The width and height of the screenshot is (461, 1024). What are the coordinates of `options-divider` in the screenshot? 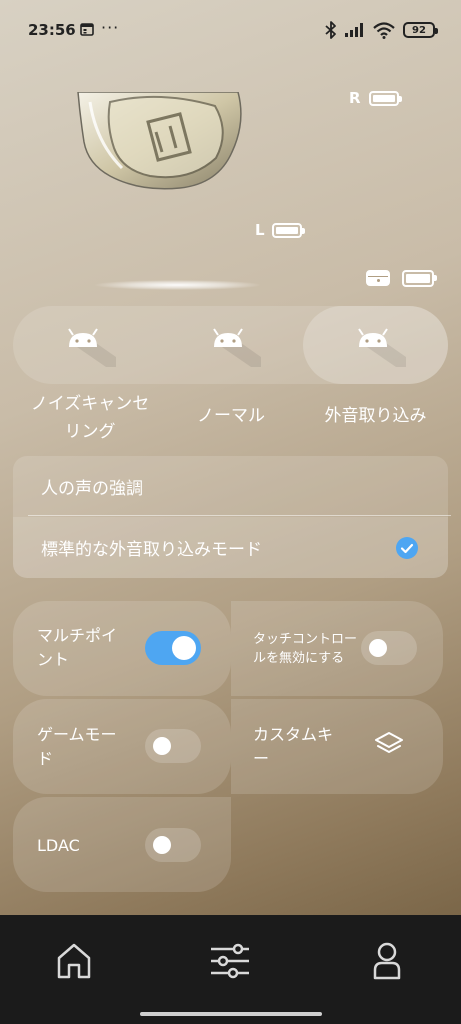 It's located at (239, 515).